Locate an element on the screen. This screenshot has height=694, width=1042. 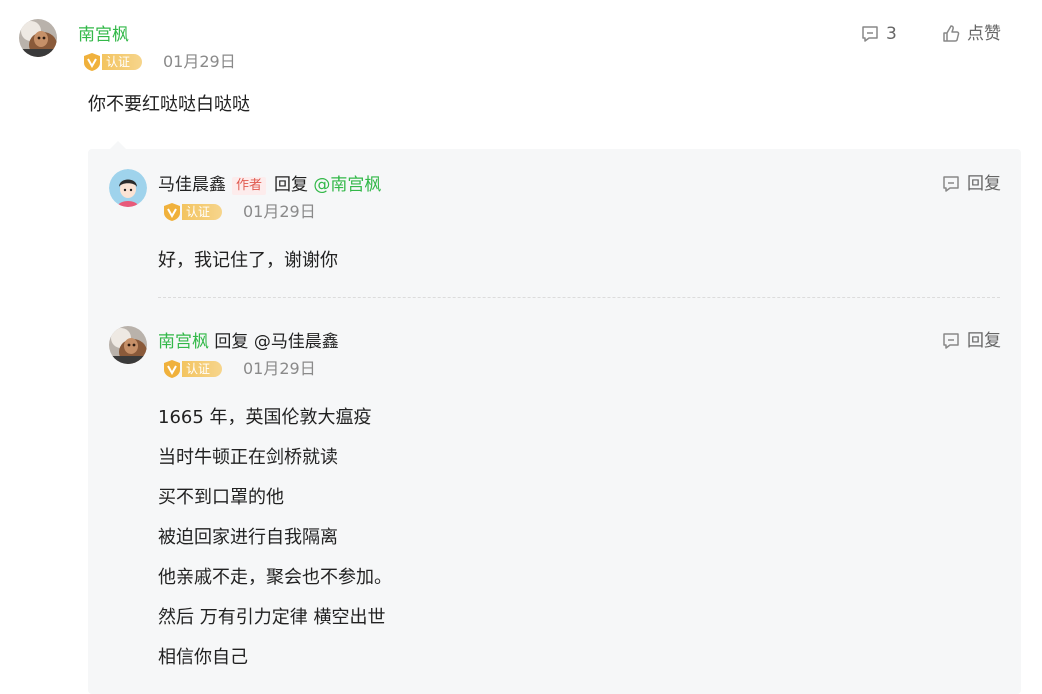
comment-text: 你不要红哒哒白哒哒 is located at coordinates (169, 104).